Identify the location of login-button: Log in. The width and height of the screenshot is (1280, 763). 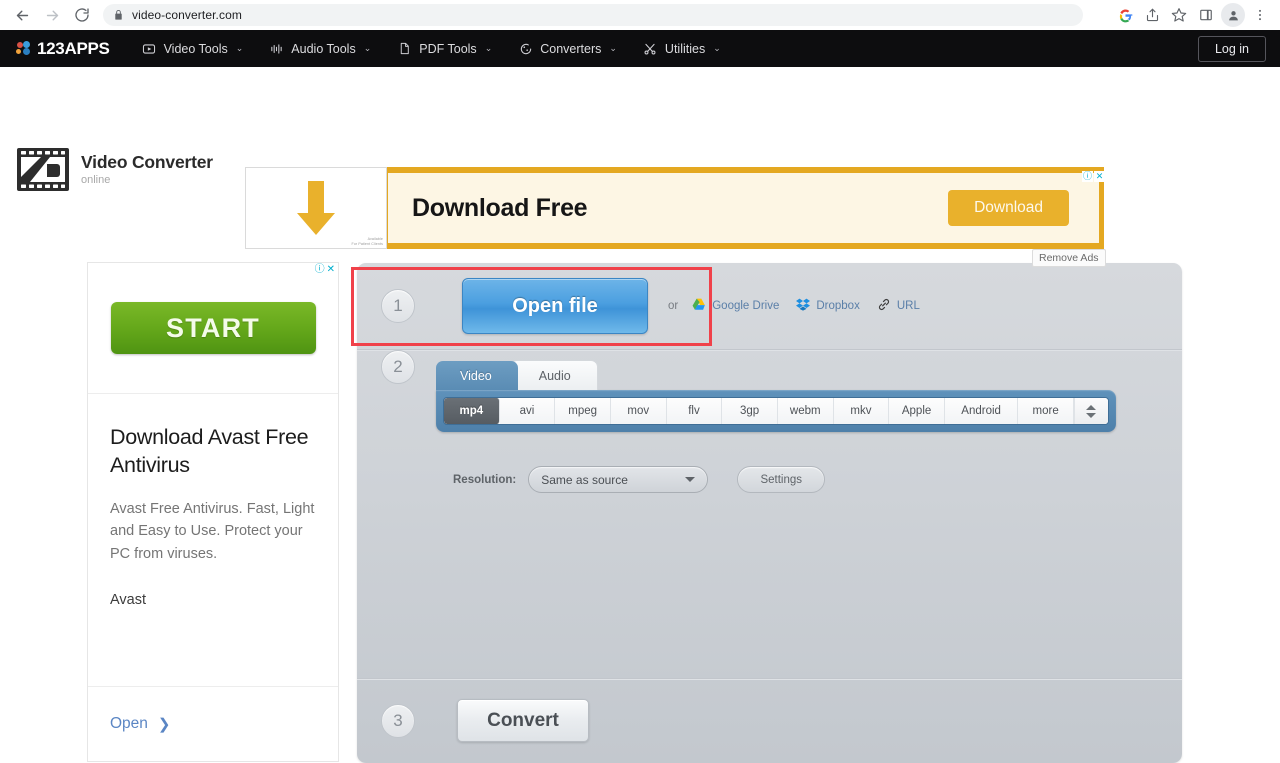
(1231, 48).